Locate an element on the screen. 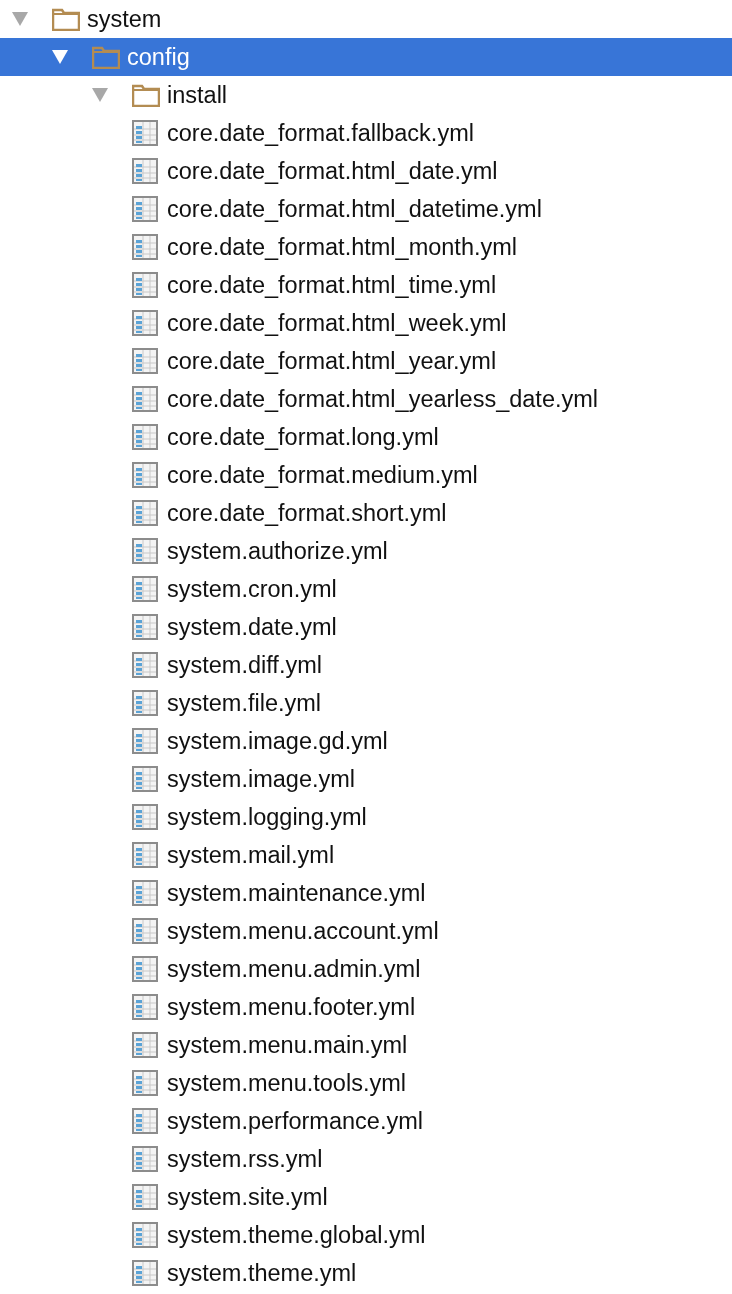 The height and width of the screenshot is (1294, 732). tree-row: system.menu.main.yml is located at coordinates (366, 1045).